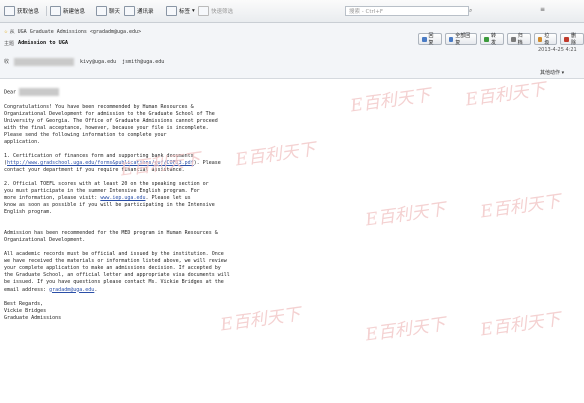 The height and width of the screenshot is (403, 584). What do you see at coordinates (108, 11) in the screenshot?
I see `chat-button: 聊天` at bounding box center [108, 11].